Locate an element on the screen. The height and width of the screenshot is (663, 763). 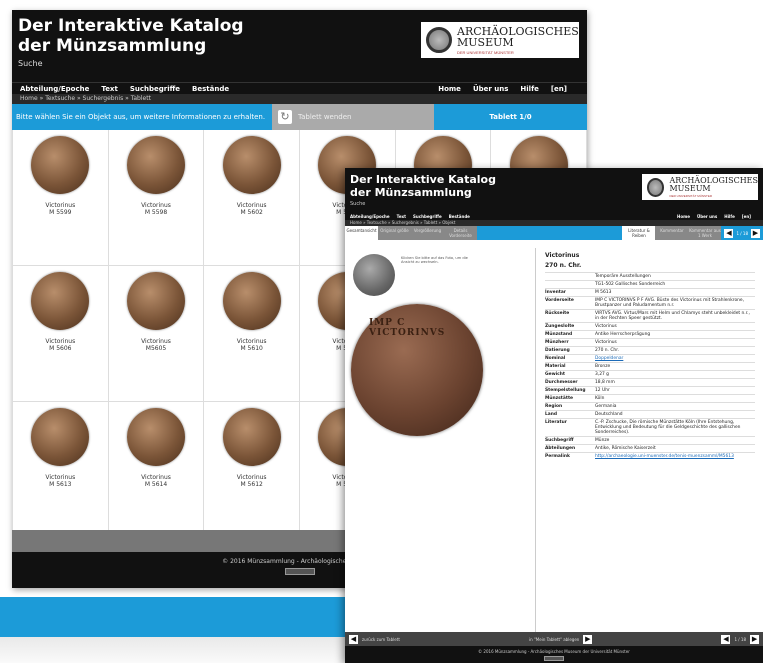
detail-key: Rückseite is located at coordinates (557, 313).